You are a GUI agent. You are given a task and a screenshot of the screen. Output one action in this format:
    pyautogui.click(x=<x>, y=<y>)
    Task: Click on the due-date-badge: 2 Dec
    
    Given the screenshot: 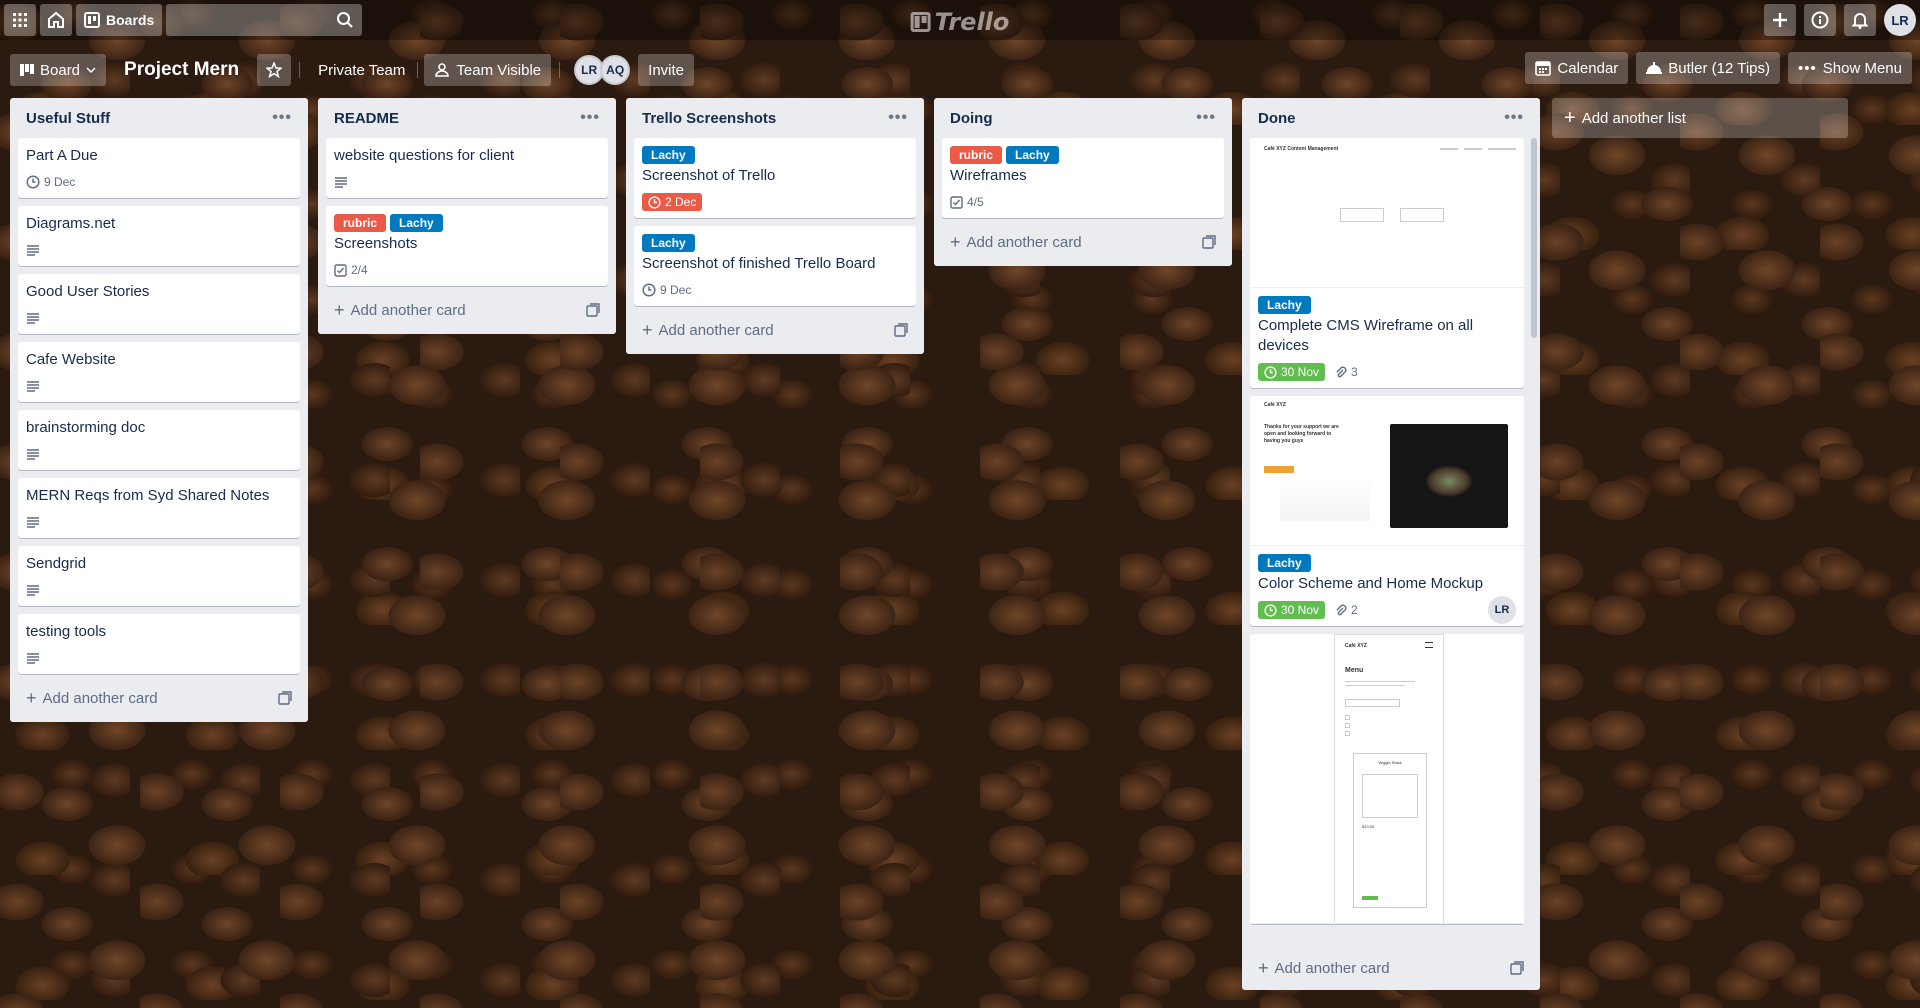 What is the action you would take?
    pyautogui.click(x=672, y=202)
    